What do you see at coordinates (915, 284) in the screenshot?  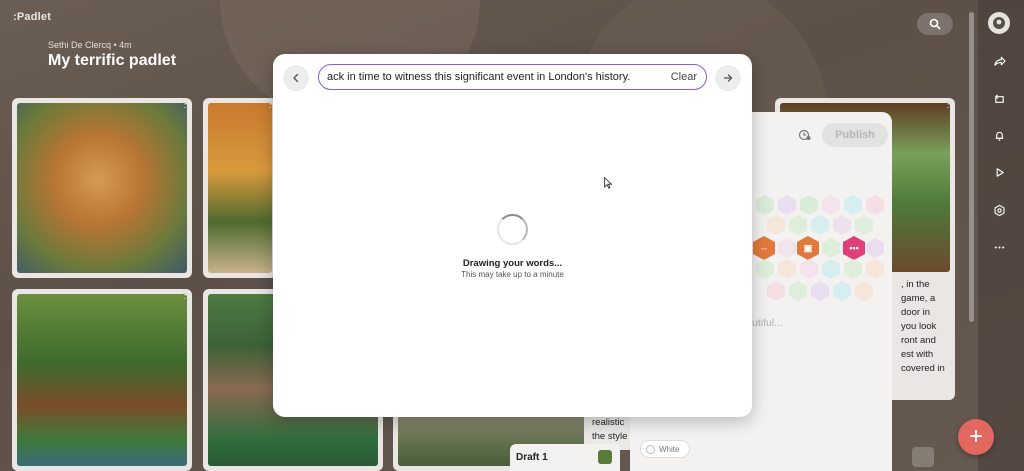 I see `post-text-line: , in the` at bounding box center [915, 284].